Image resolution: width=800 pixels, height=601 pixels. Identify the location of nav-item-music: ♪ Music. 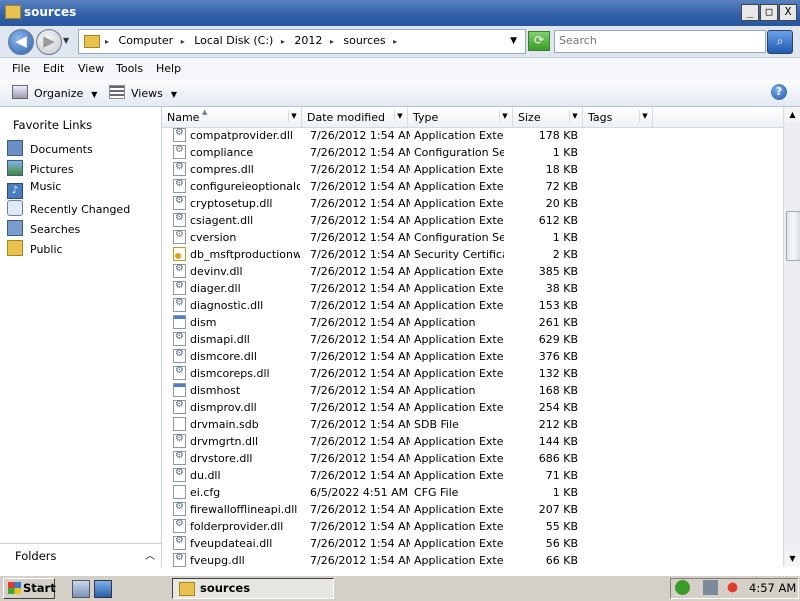
(34, 189).